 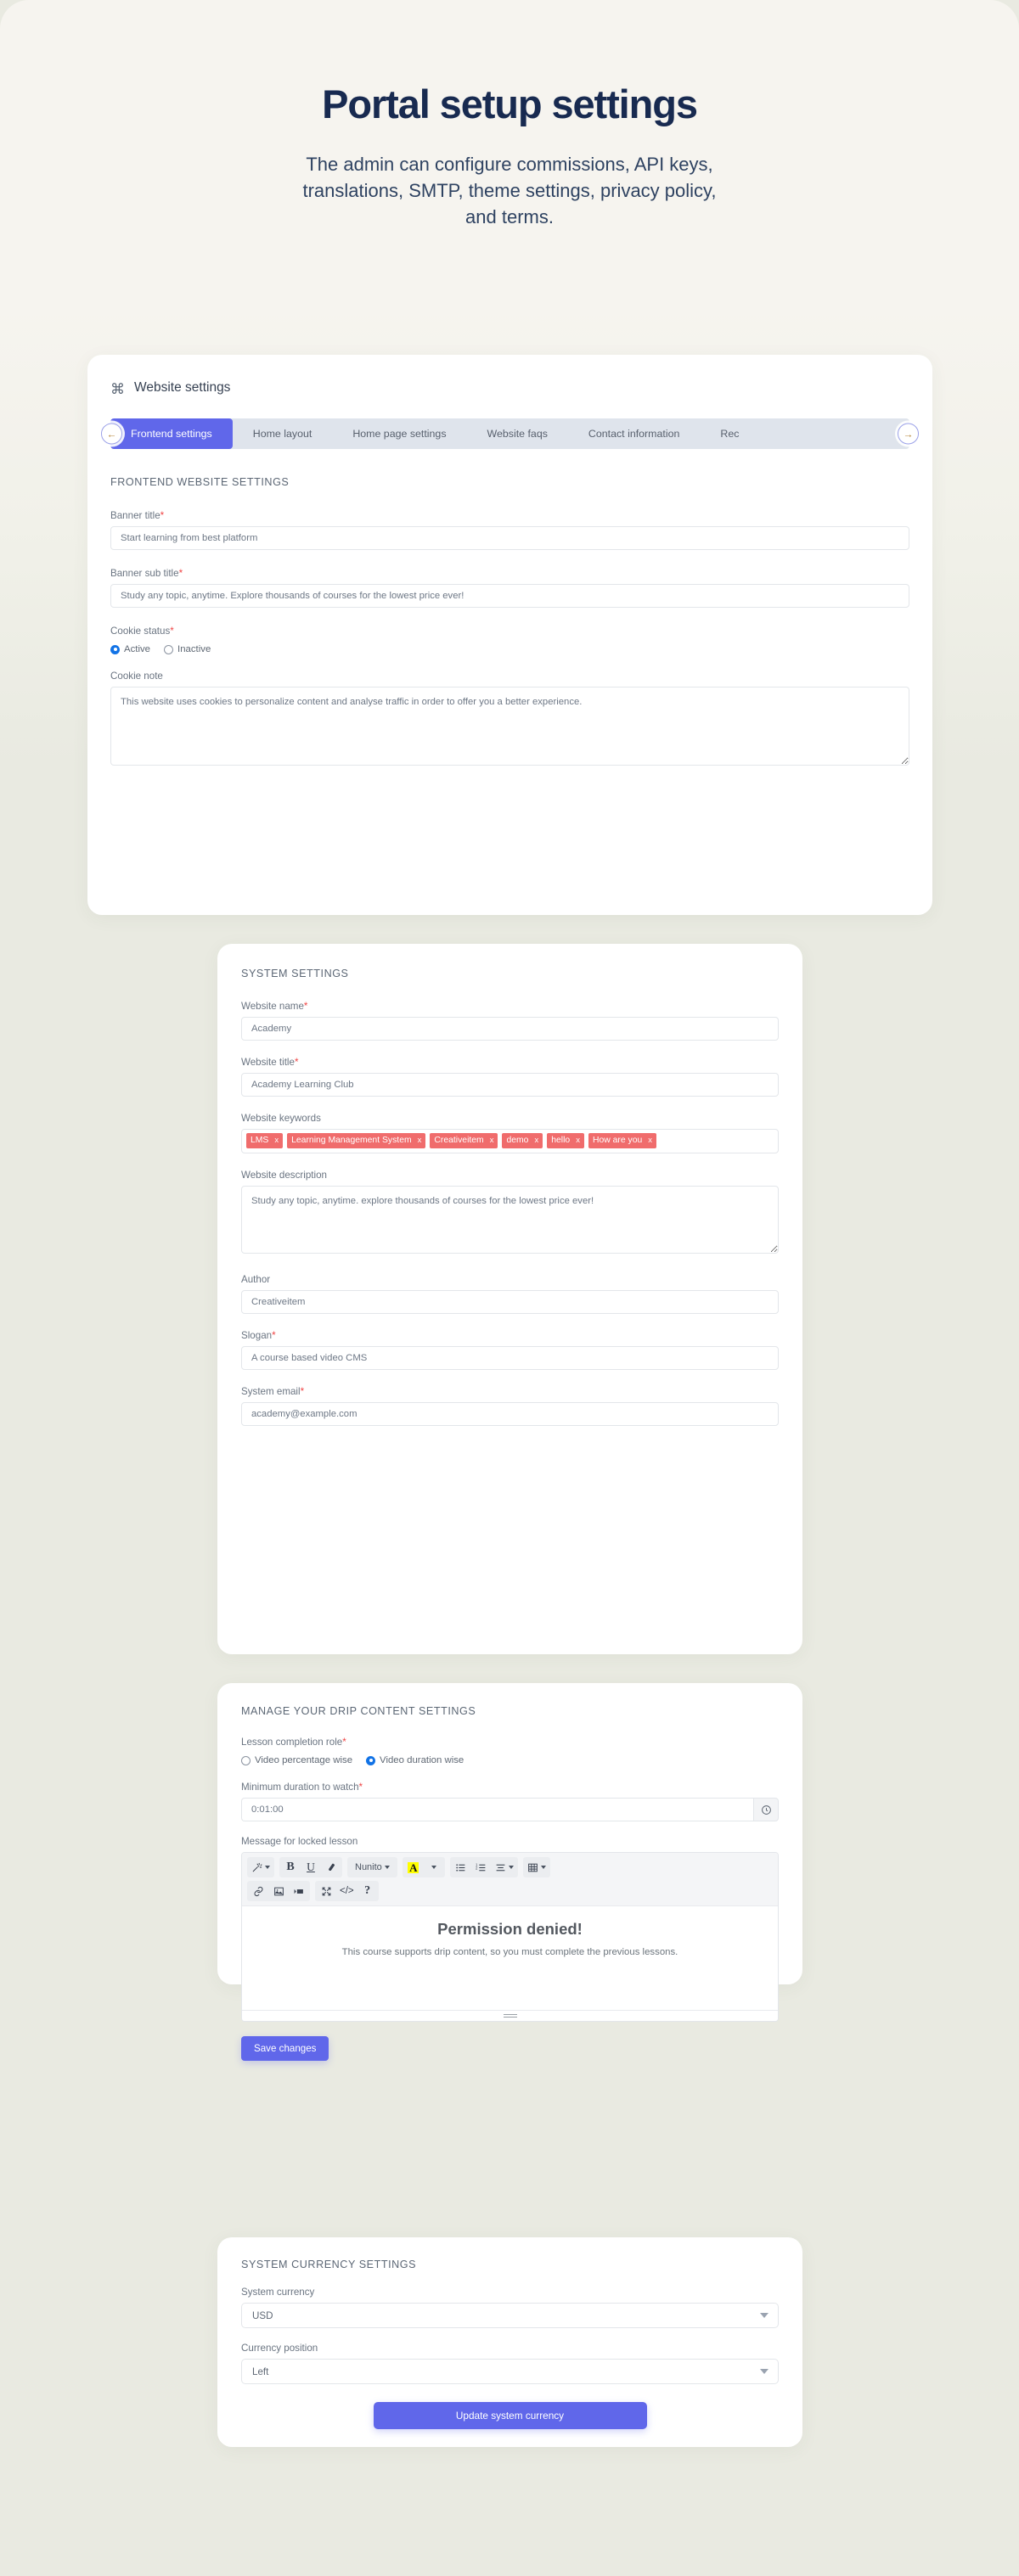 What do you see at coordinates (256, 1279) in the screenshot?
I see `author-label: Author` at bounding box center [256, 1279].